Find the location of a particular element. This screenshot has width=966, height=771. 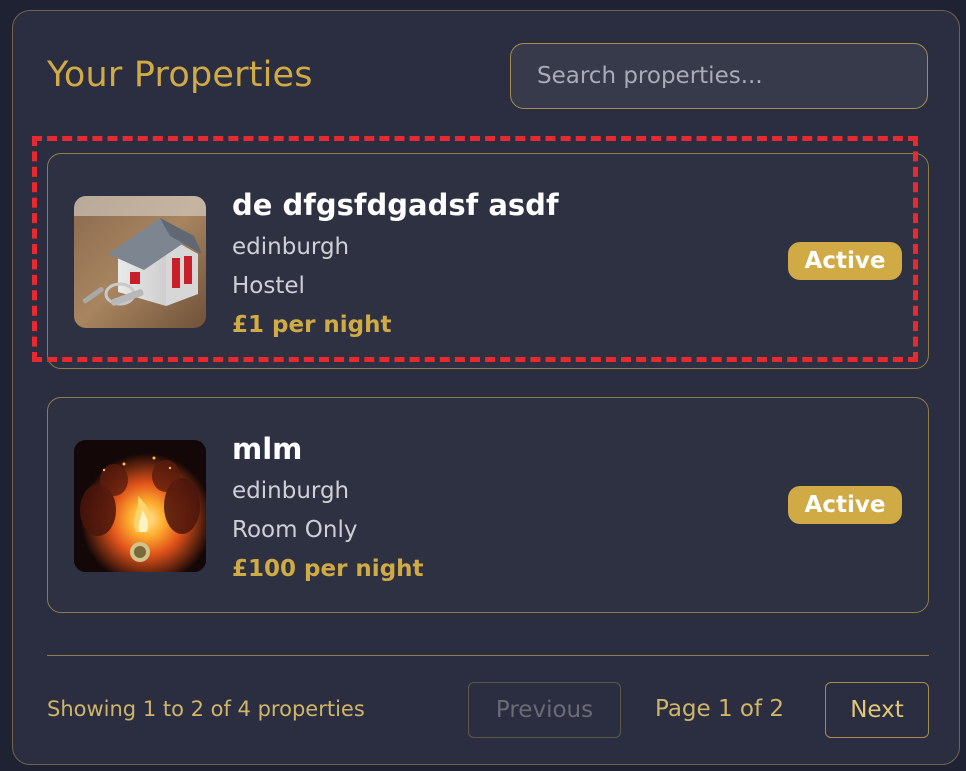

property-type: Room Only is located at coordinates (295, 530).